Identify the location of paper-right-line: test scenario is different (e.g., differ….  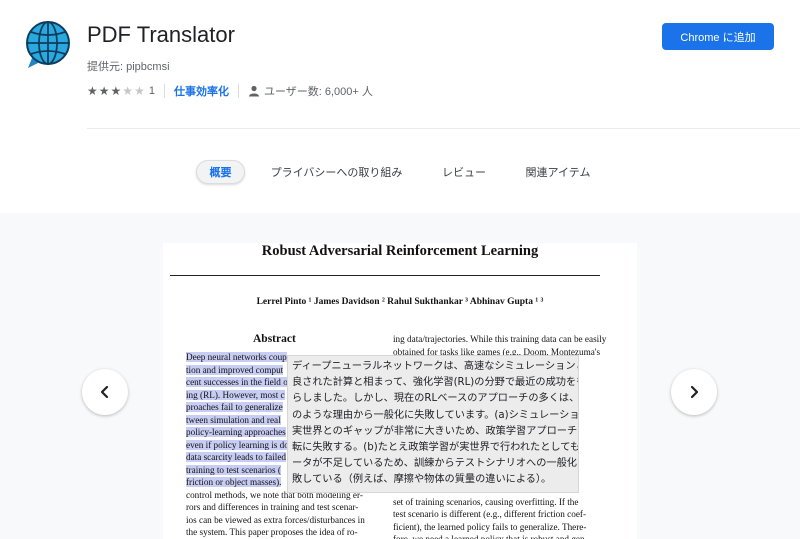
(490, 514).